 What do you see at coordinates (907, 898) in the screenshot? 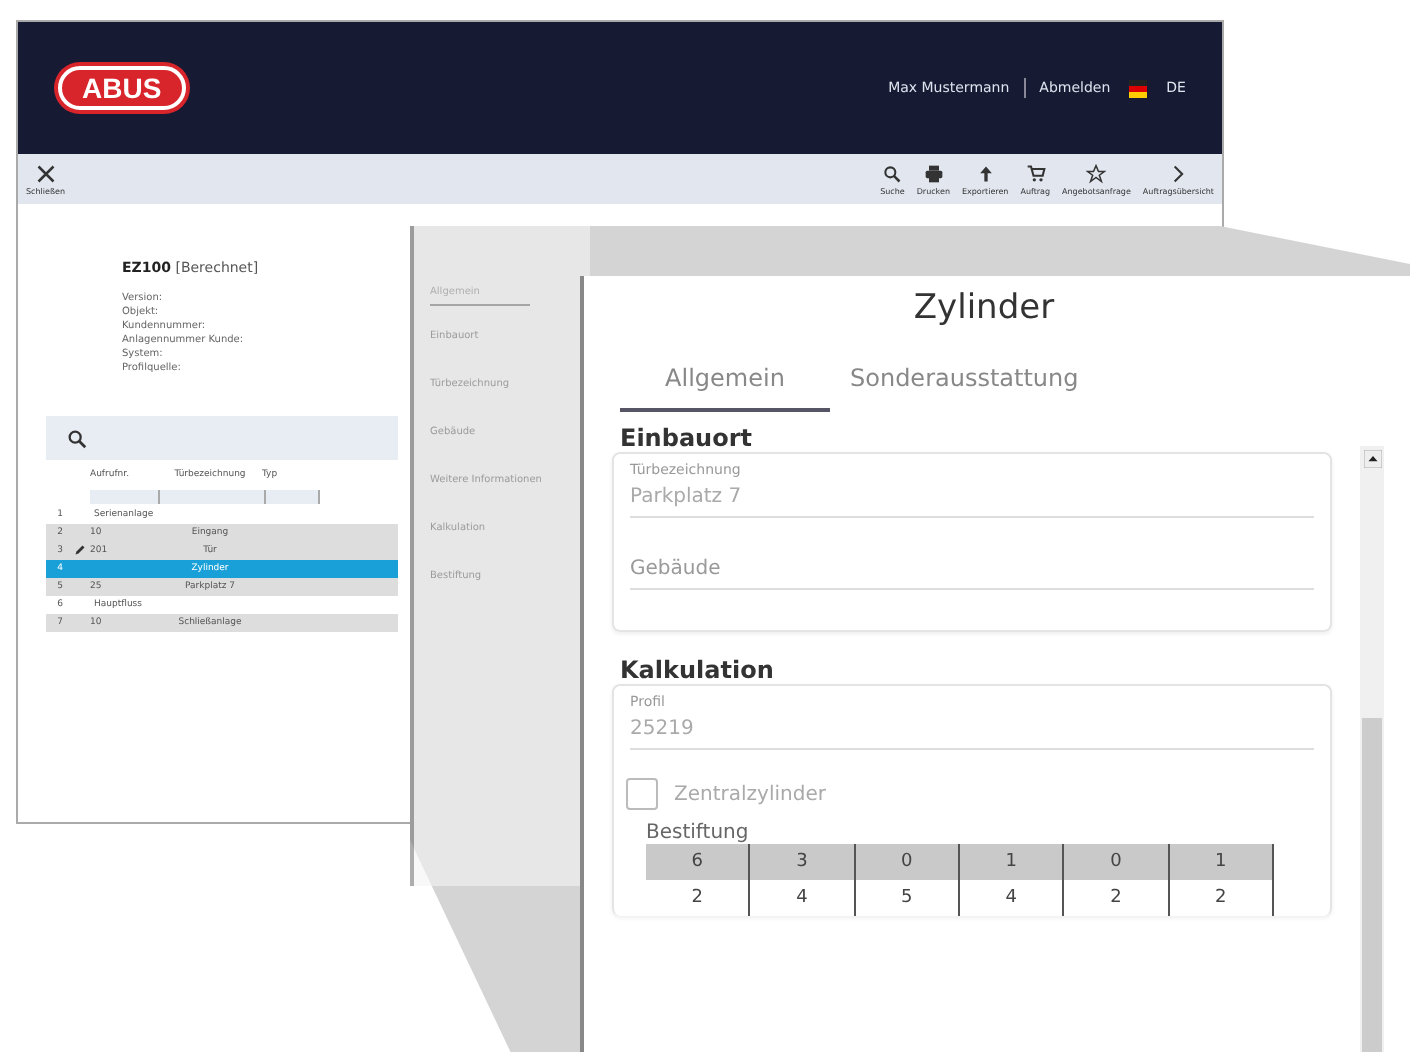
I see `table-cell: 5` at bounding box center [907, 898].